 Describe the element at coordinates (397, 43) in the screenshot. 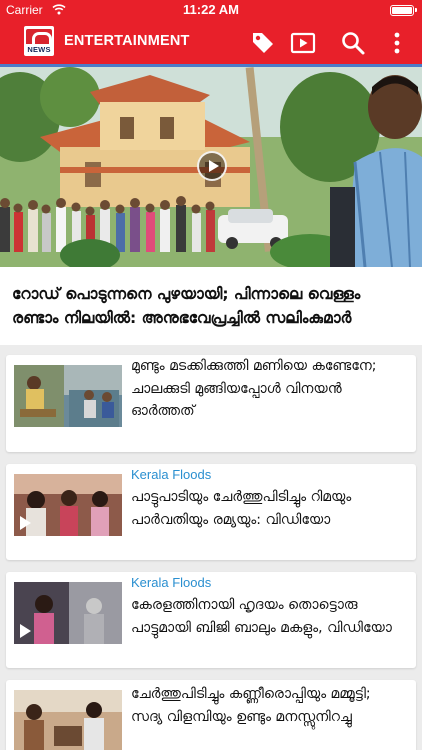

I see `more-vert-icon` at that location.